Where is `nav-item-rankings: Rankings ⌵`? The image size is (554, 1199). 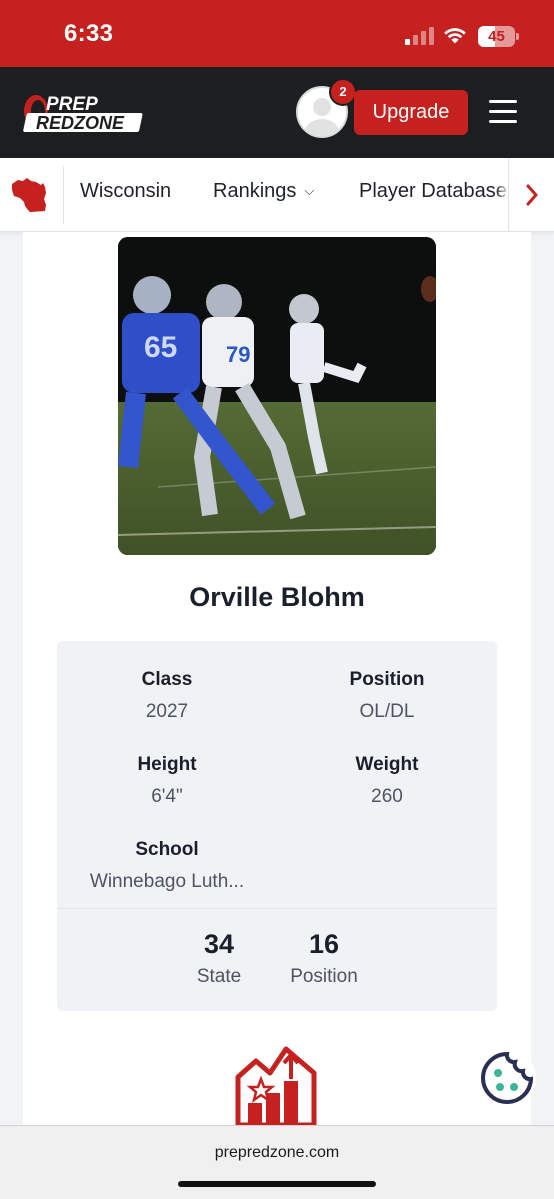
nav-item-rankings: Rankings ⌵ is located at coordinates (263, 191).